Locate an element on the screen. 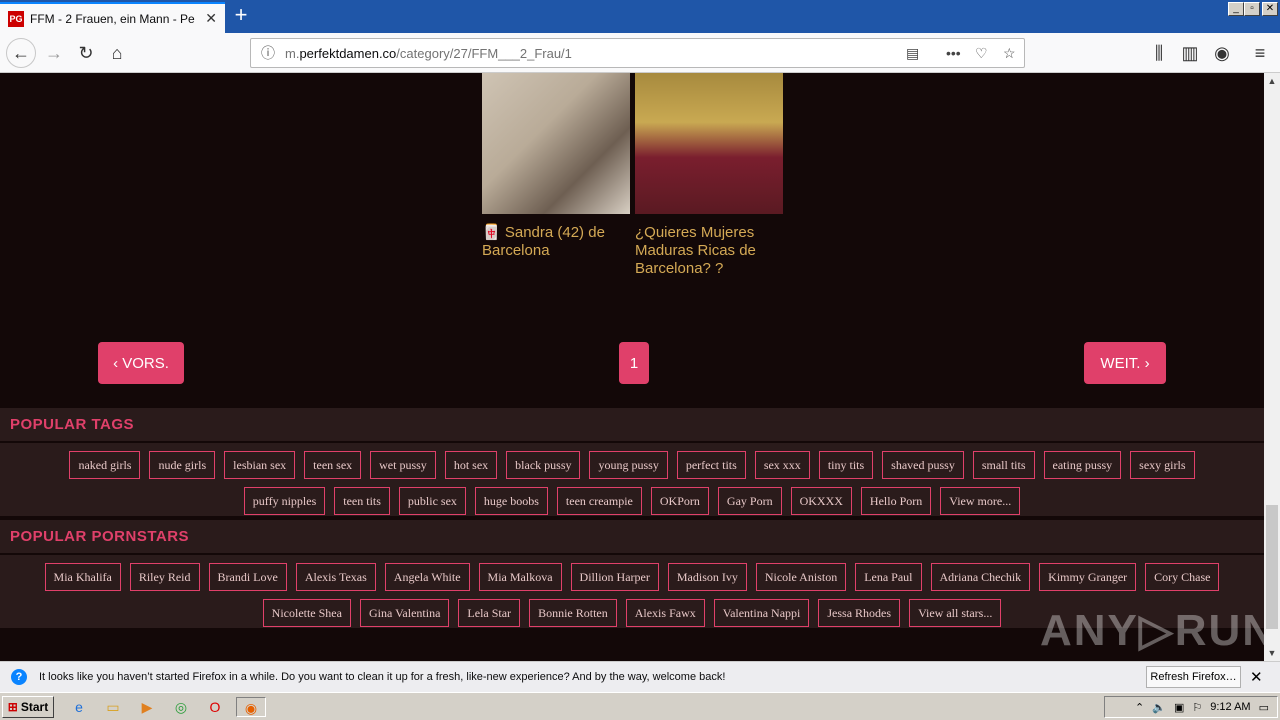  scroll-up-icon: ▲ is located at coordinates (1272, 81).